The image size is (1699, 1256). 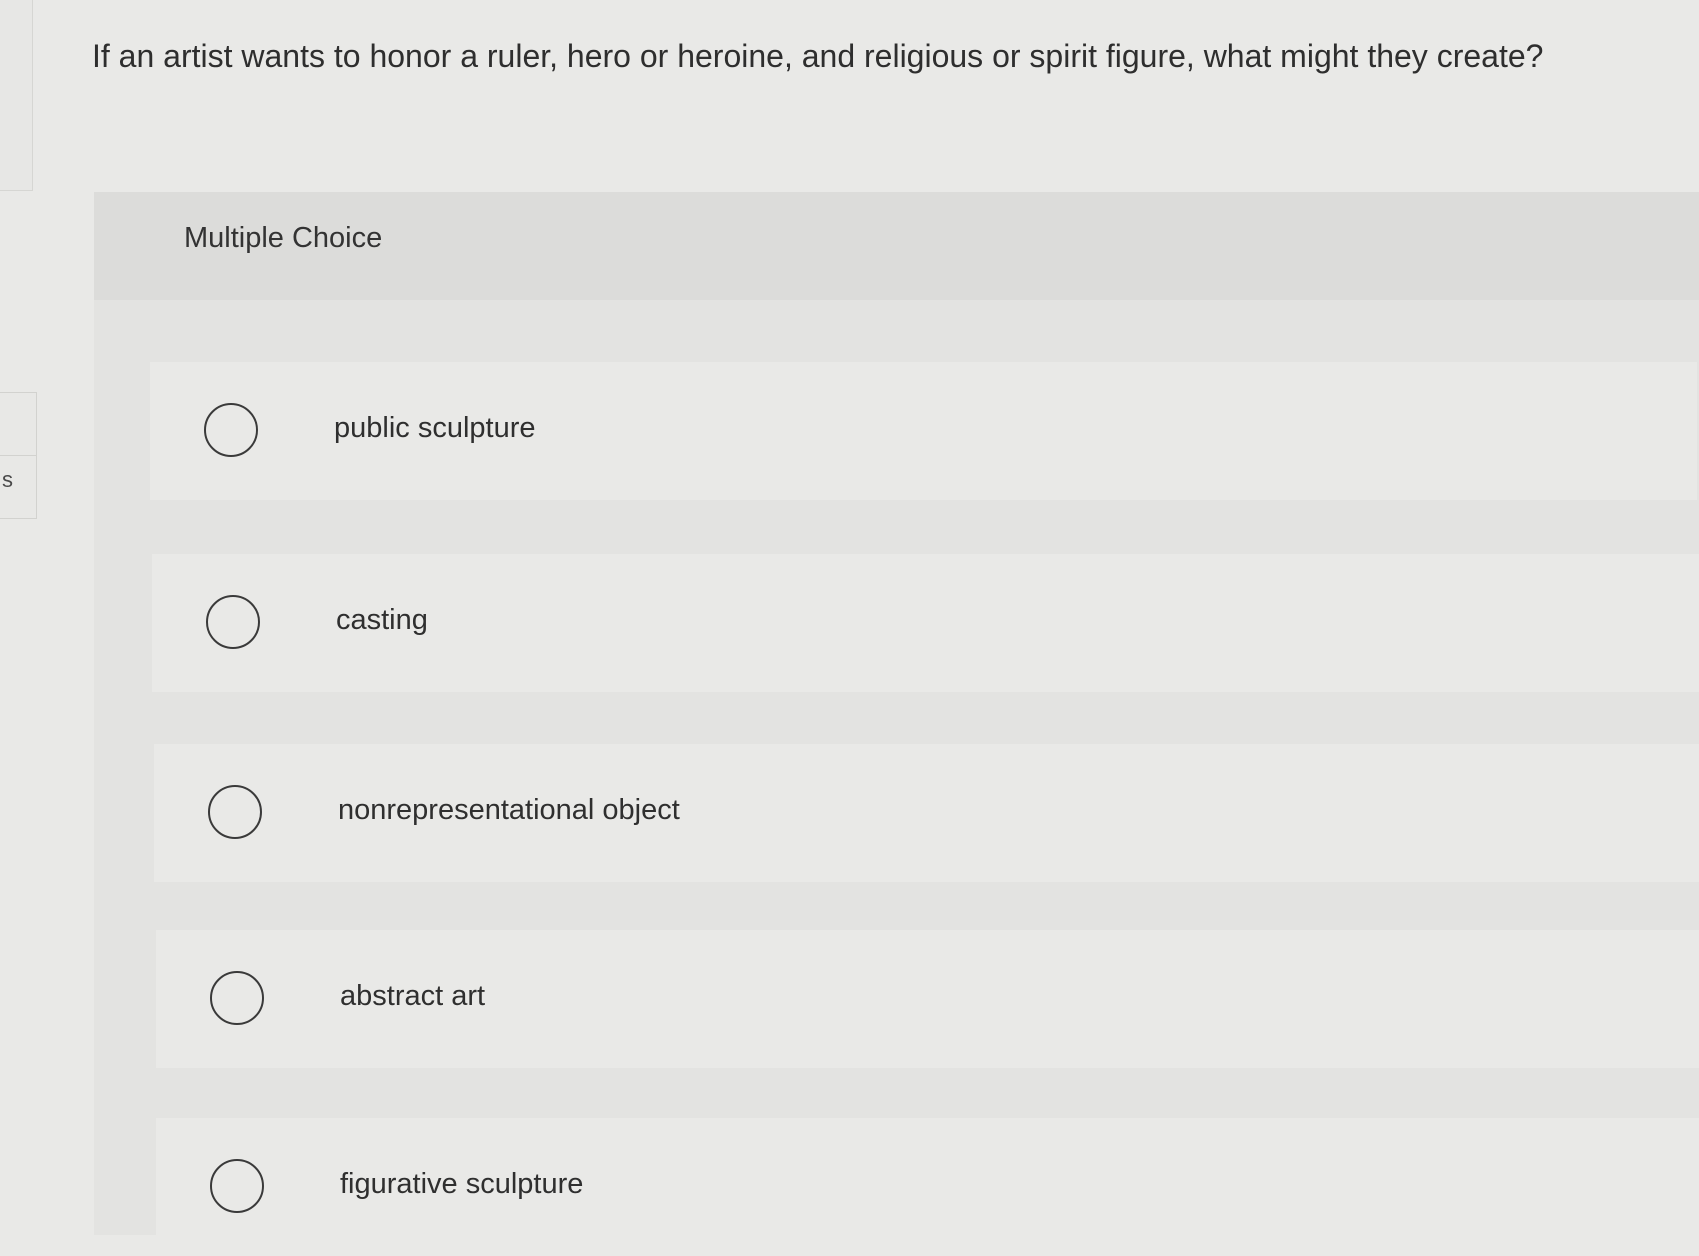 I want to click on side-tab-label: s, so click(x=7, y=479).